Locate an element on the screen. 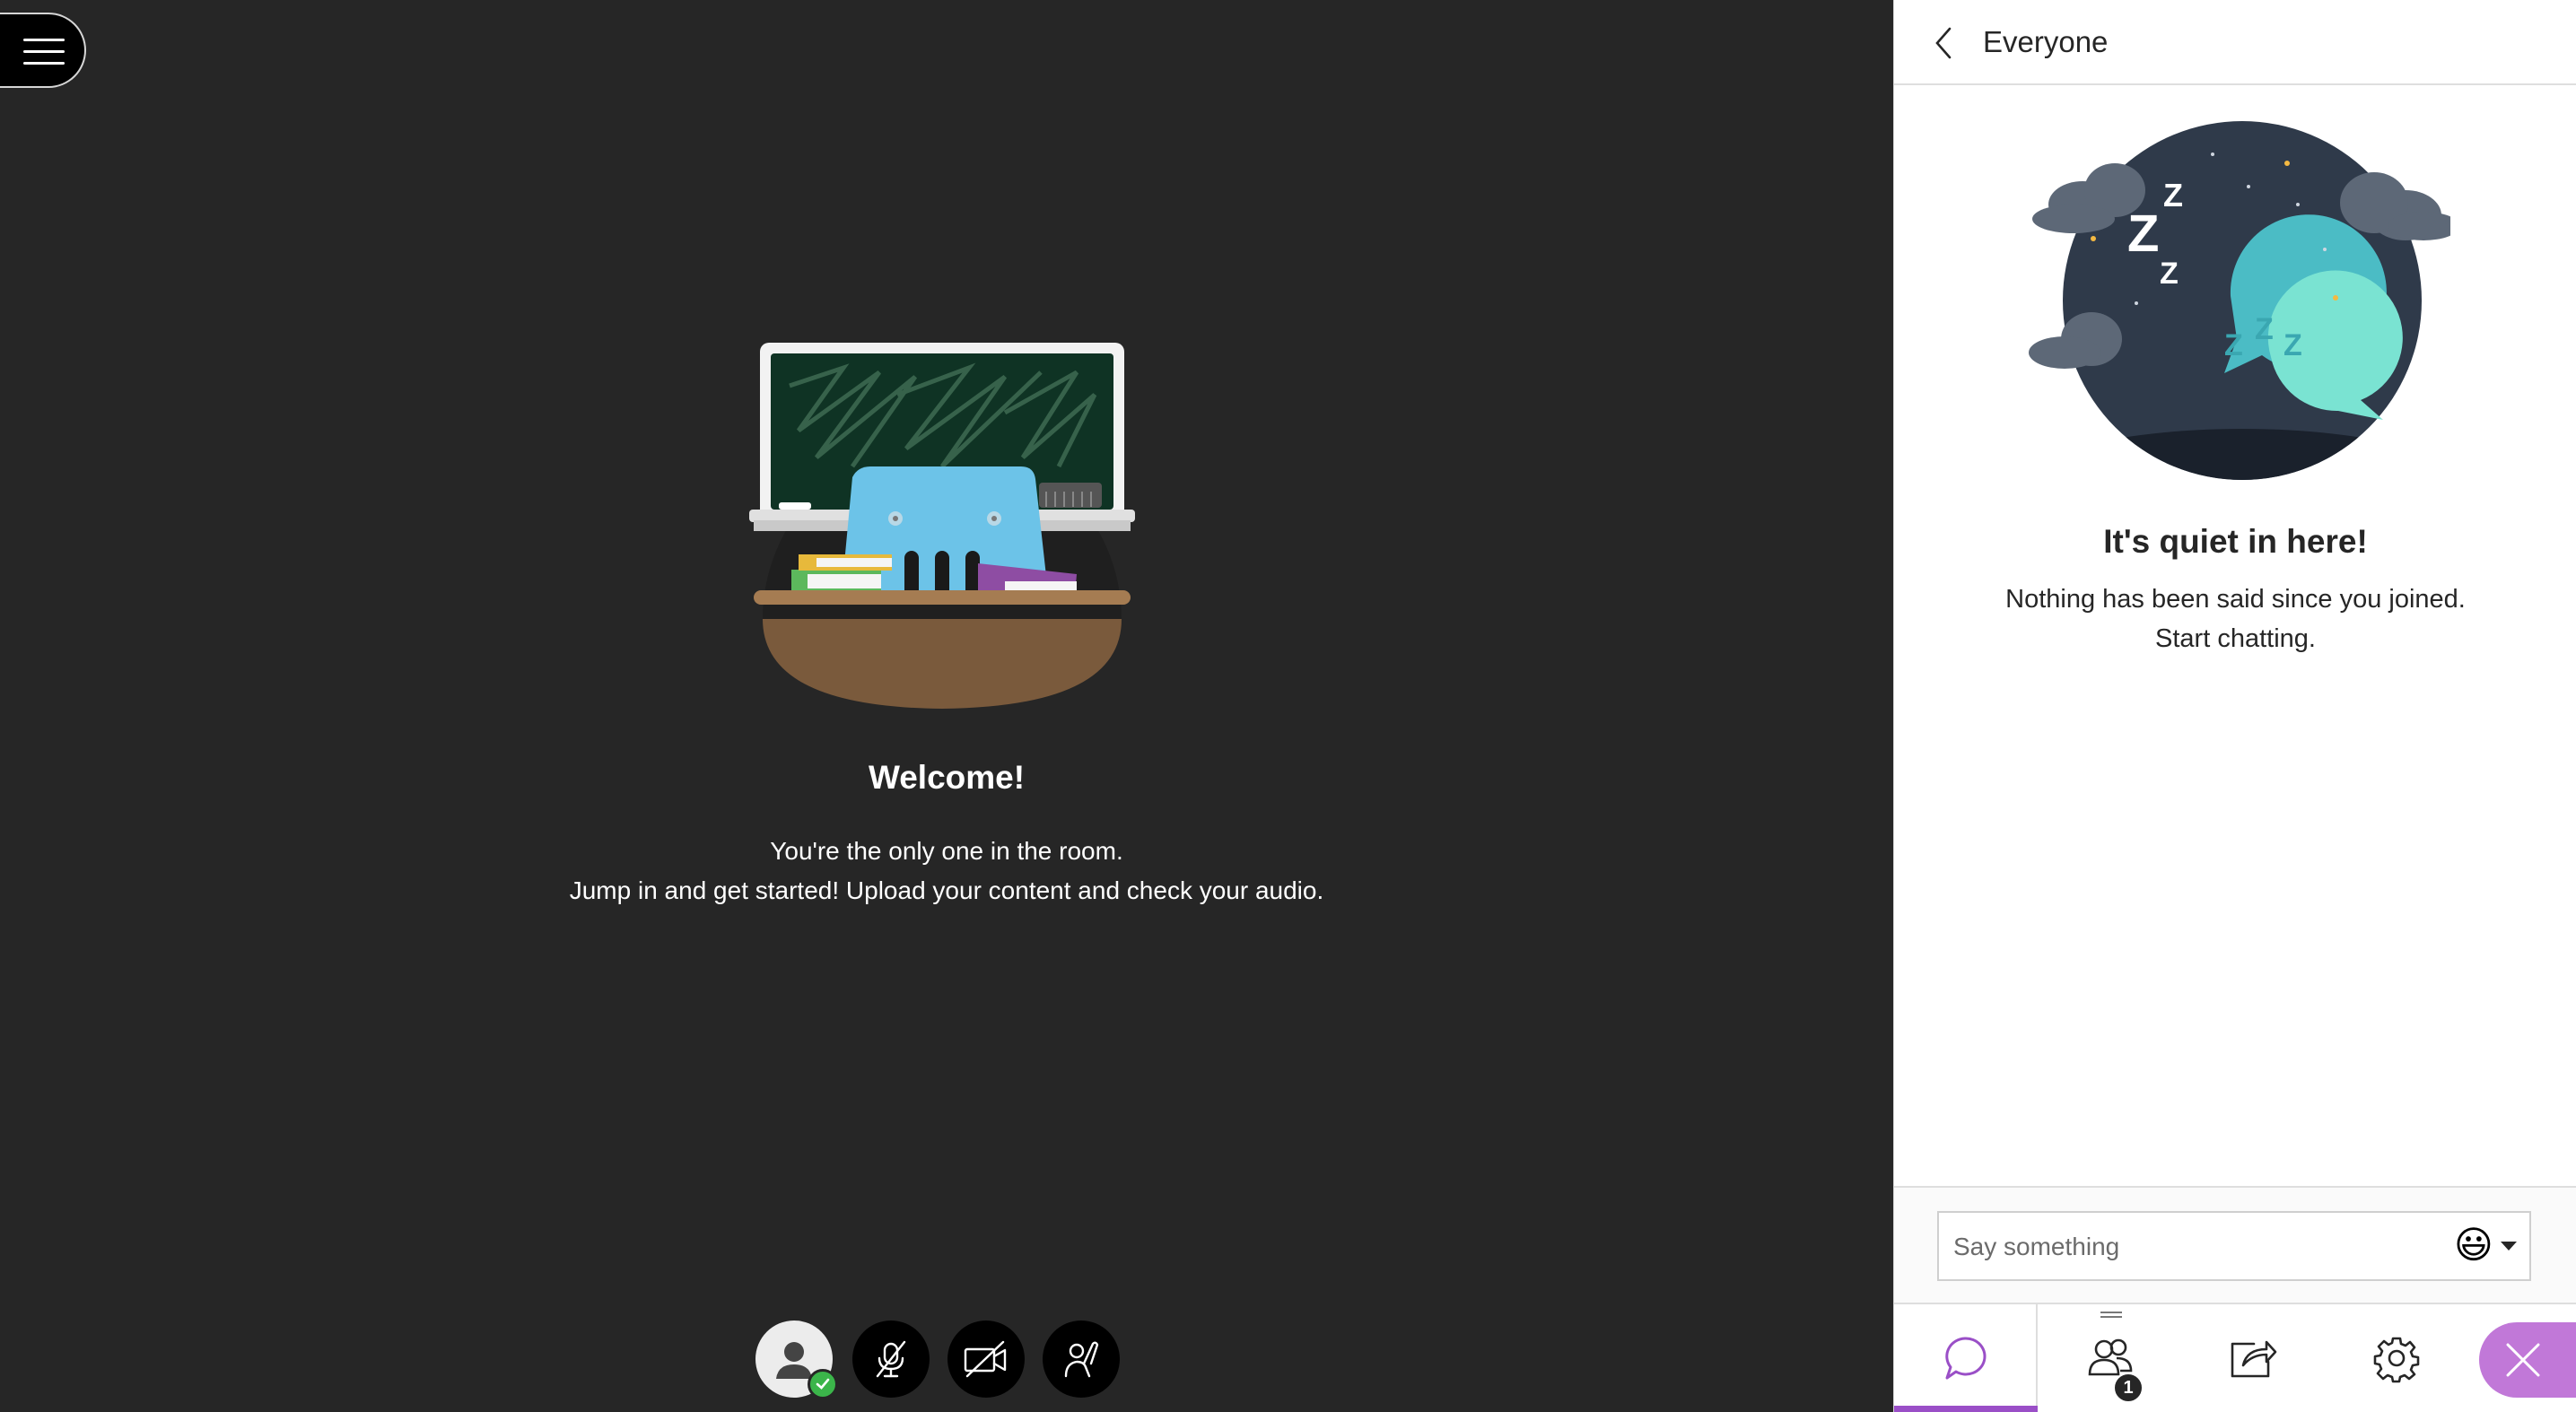  caret-down-icon is located at coordinates (2509, 1247).